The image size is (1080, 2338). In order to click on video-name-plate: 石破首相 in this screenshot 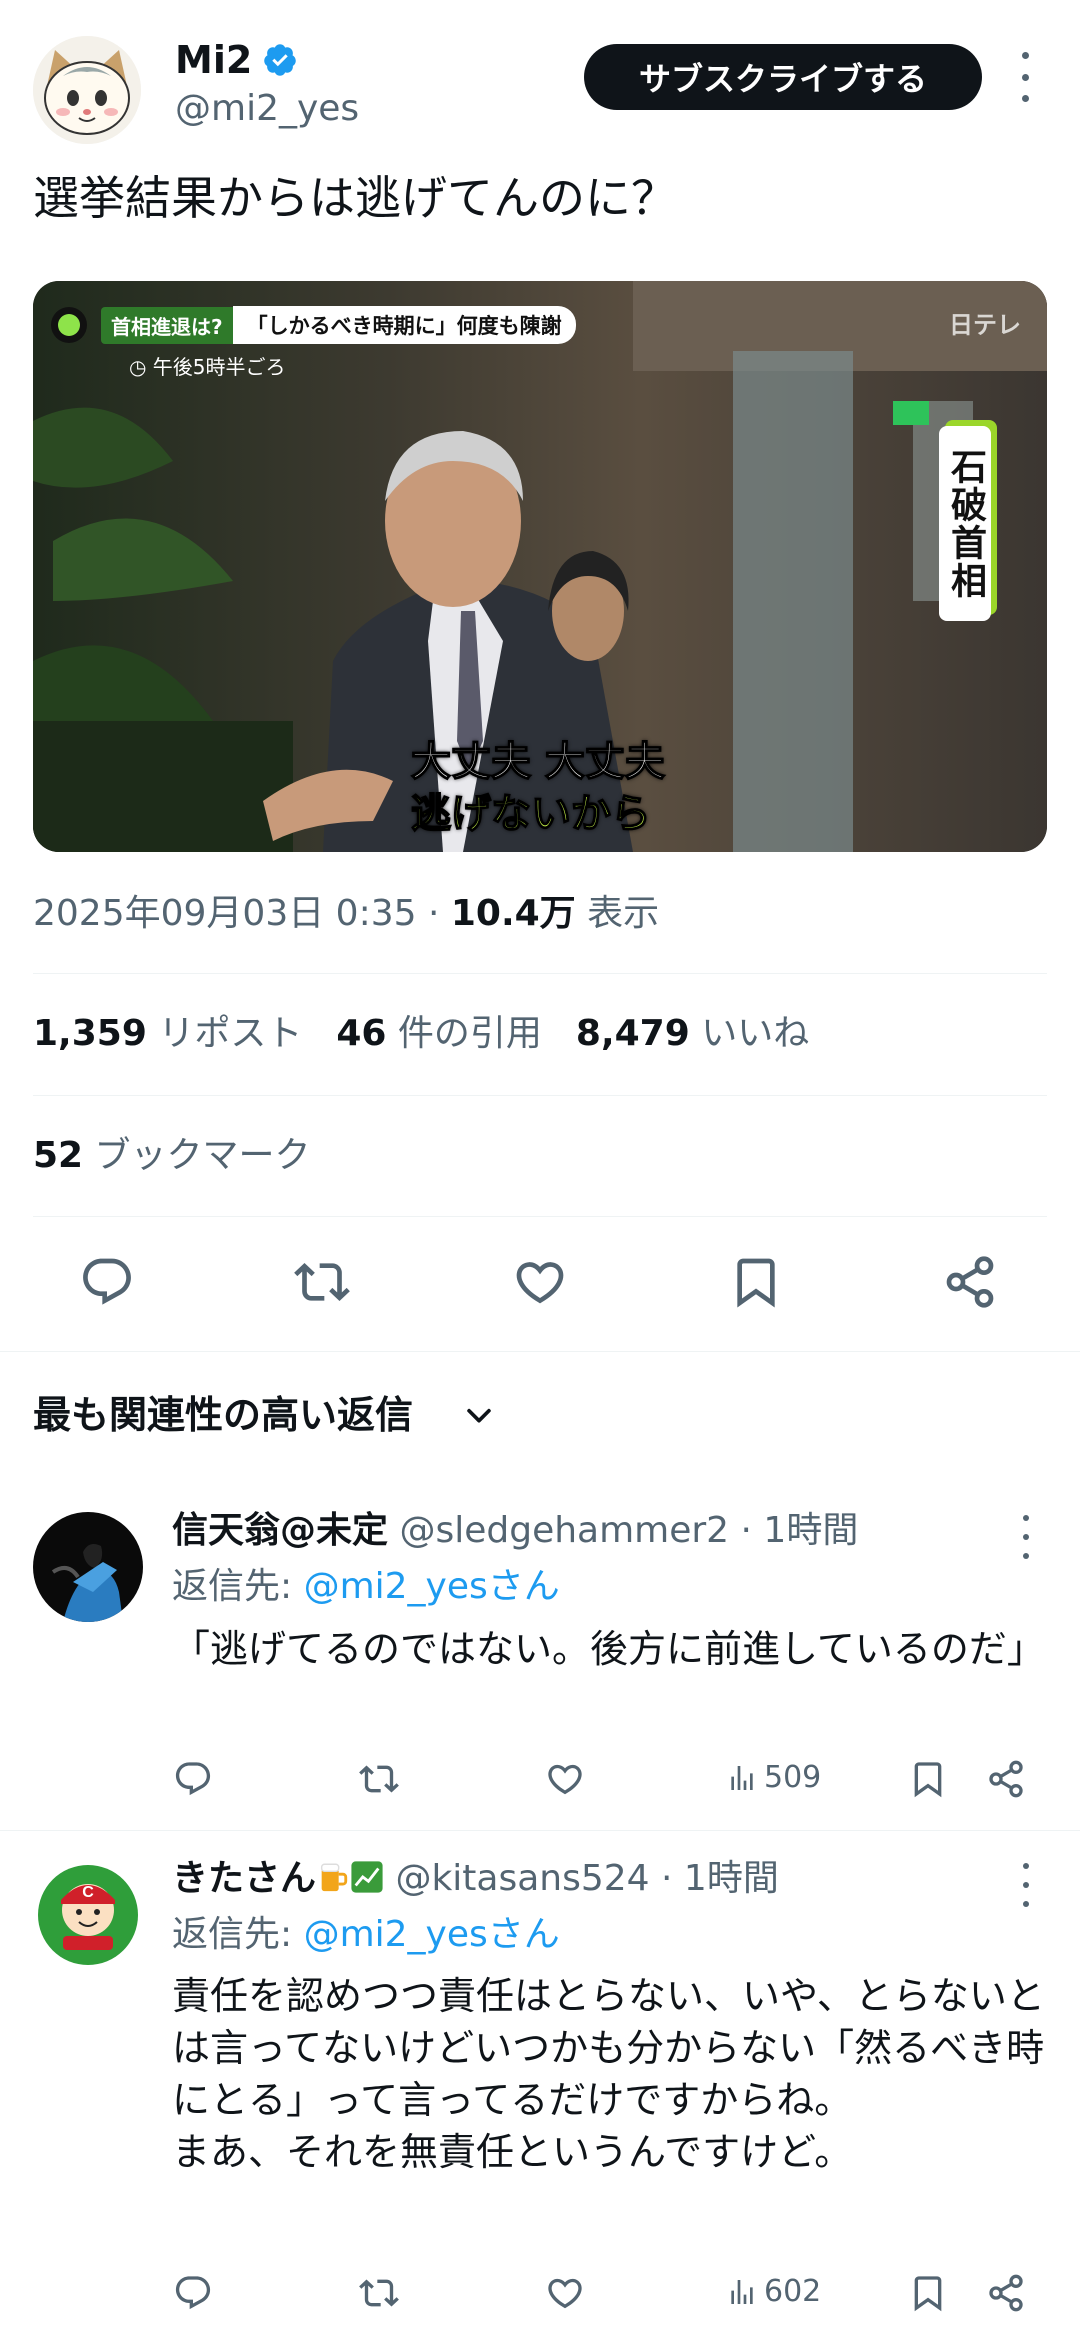, I will do `click(965, 523)`.